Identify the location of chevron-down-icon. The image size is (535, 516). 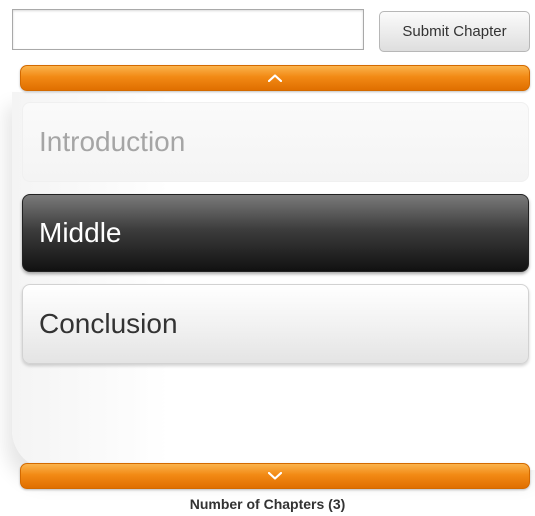
(275, 476).